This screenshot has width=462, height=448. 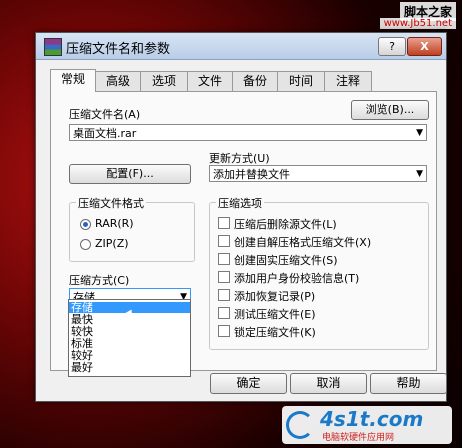 I want to click on tab-general: 常规, so click(x=73, y=80).